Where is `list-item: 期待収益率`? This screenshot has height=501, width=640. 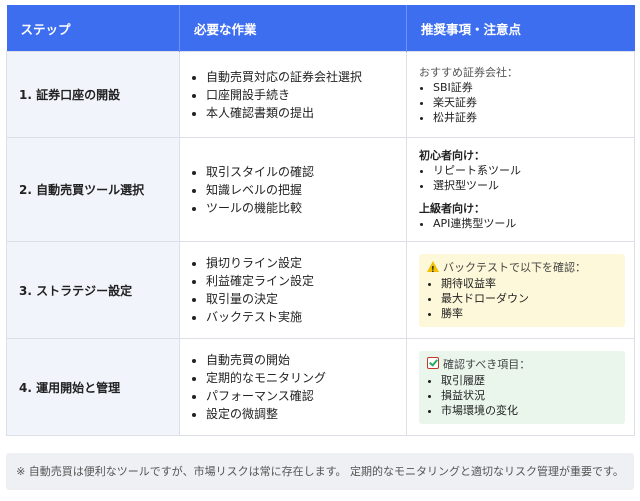 list-item: 期待収益率 is located at coordinates (529, 283).